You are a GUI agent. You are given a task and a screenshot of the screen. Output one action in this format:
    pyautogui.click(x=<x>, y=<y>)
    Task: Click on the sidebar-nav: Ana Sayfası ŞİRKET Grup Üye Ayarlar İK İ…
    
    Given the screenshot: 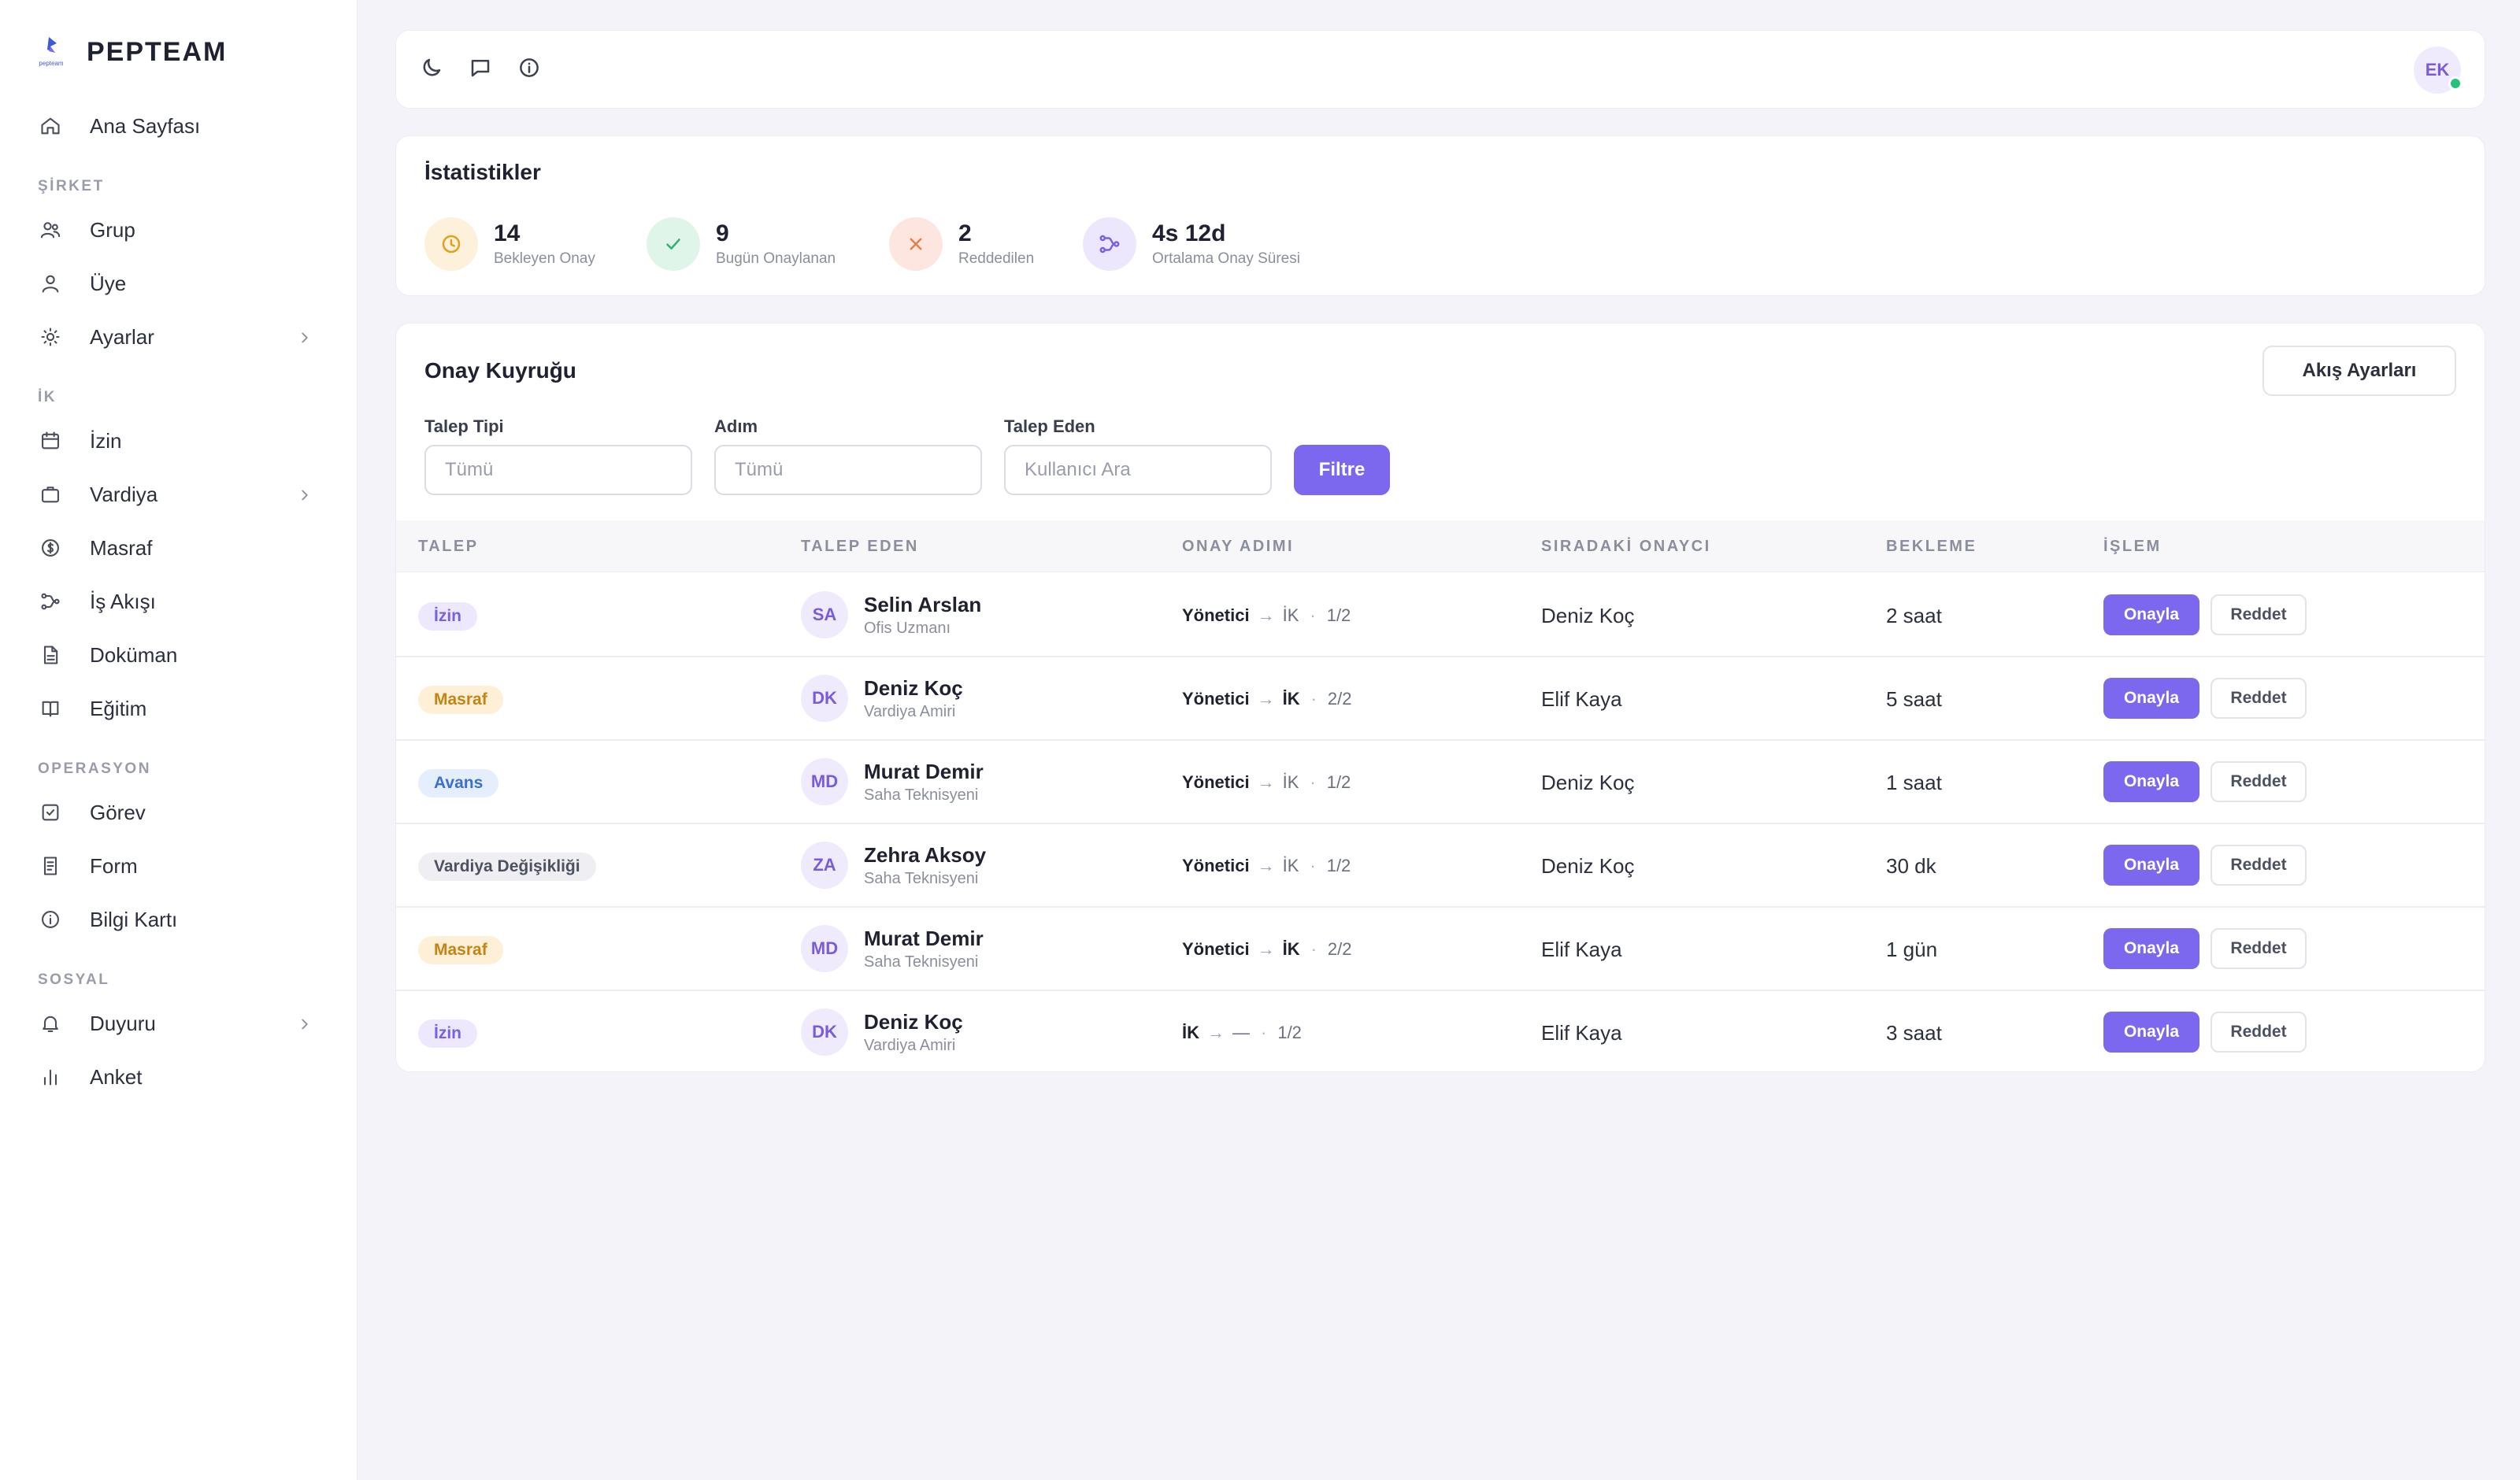 What is the action you would take?
    pyautogui.click(x=179, y=601)
    